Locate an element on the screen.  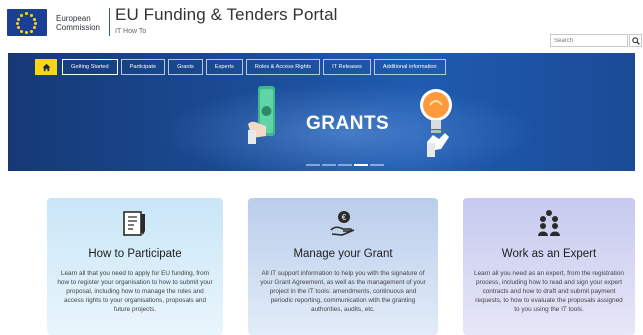
portal-subtitle: IT How To is located at coordinates (131, 31).